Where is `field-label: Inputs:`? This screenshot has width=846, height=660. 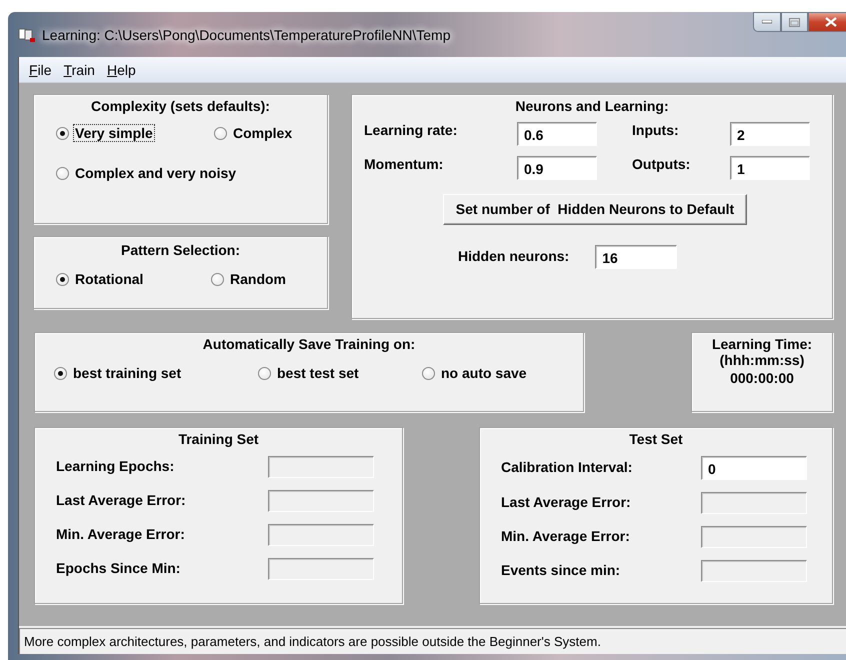 field-label: Inputs: is located at coordinates (655, 130).